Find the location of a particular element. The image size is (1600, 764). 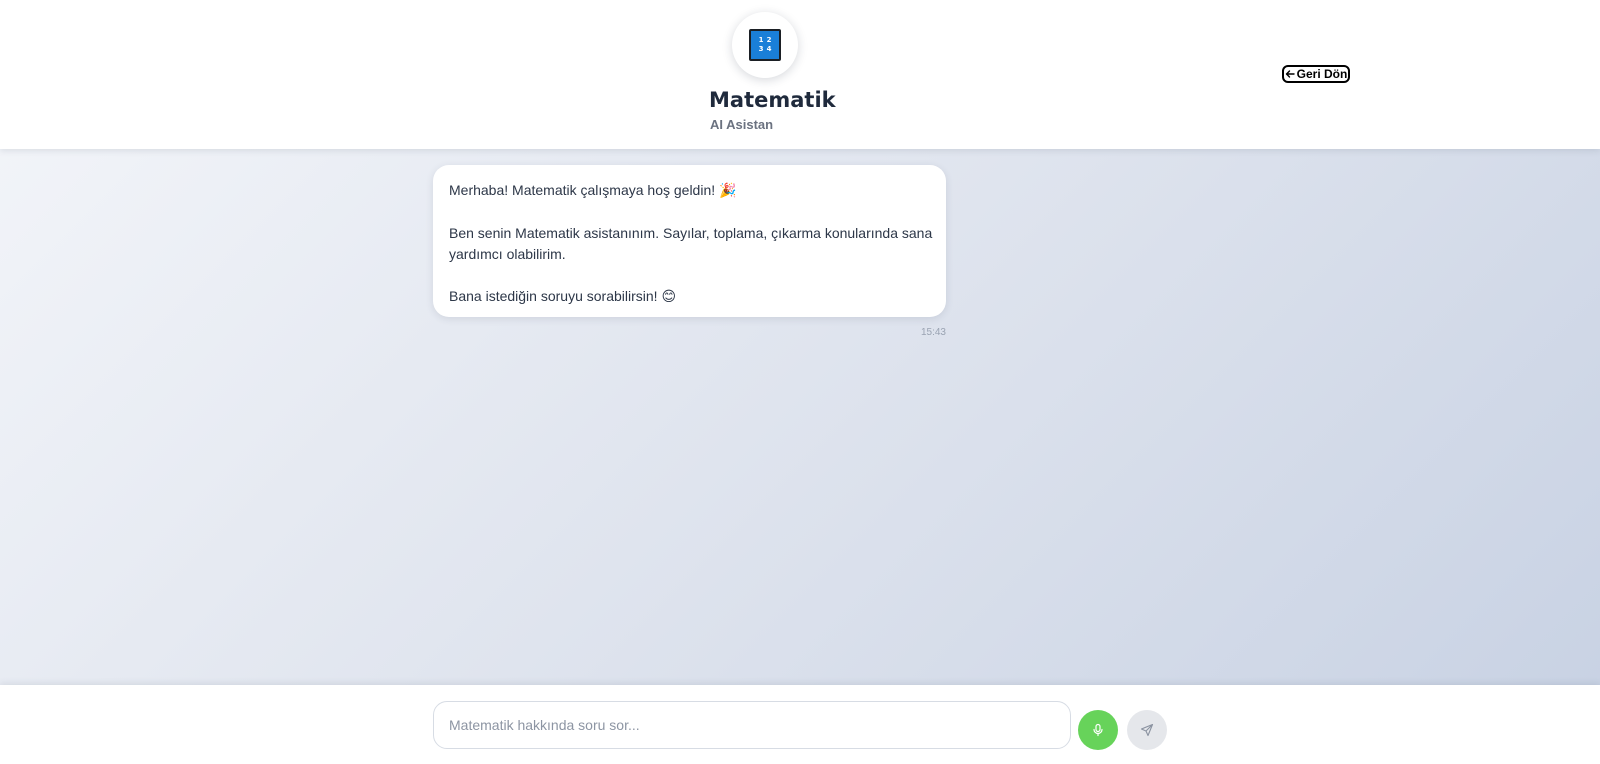

logo-digit: 1 is located at coordinates (761, 40).